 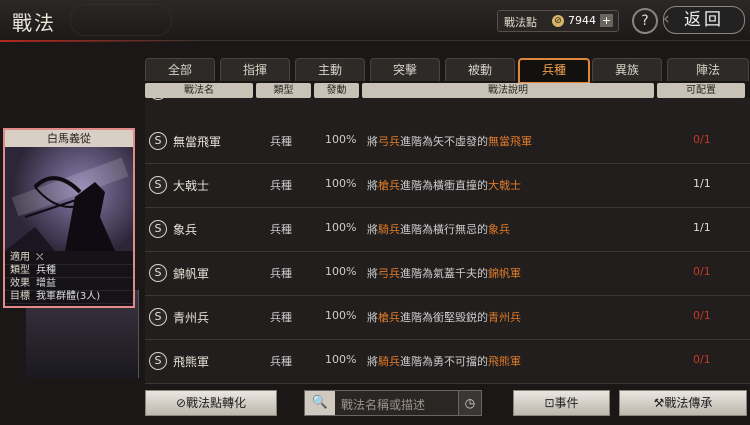 I want to click on description-text: 進階為矢不虛發的, so click(x=444, y=141).